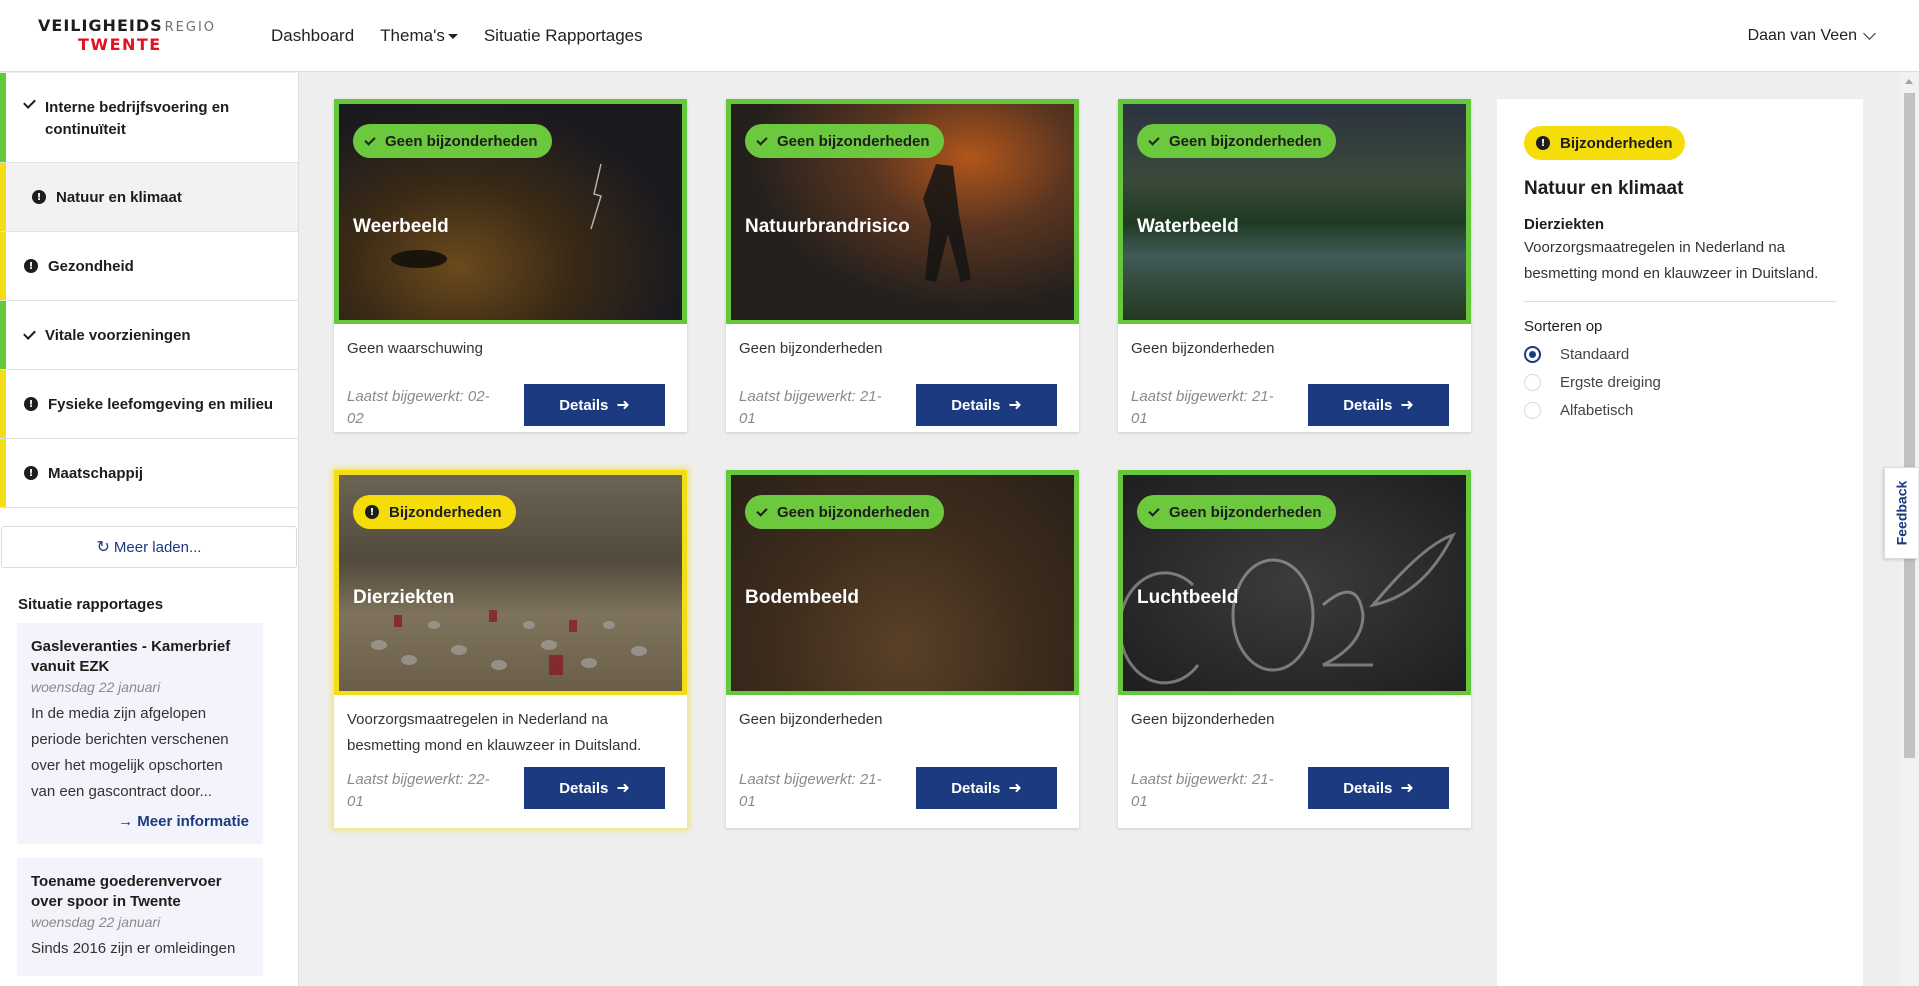 The width and height of the screenshot is (1919, 986). Describe the element at coordinates (1610, 382) in the screenshot. I see `sort-option-label: Ergste dreiging` at that location.